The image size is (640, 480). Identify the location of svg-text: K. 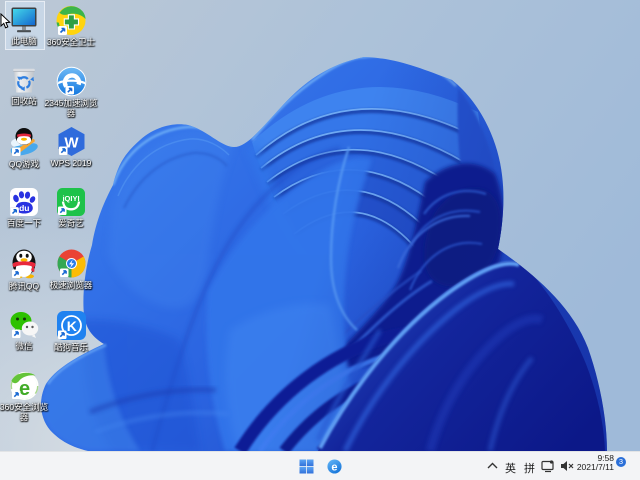
(71, 326).